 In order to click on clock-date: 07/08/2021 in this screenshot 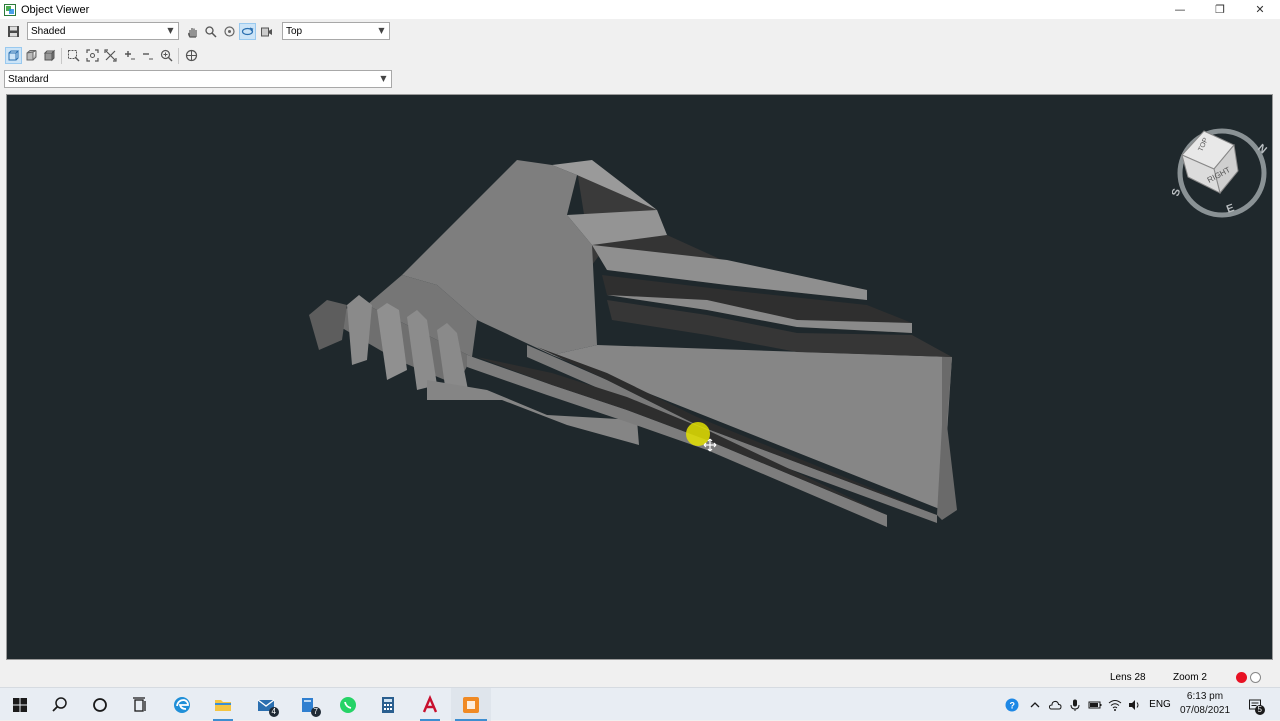, I will do `click(1205, 710)`.